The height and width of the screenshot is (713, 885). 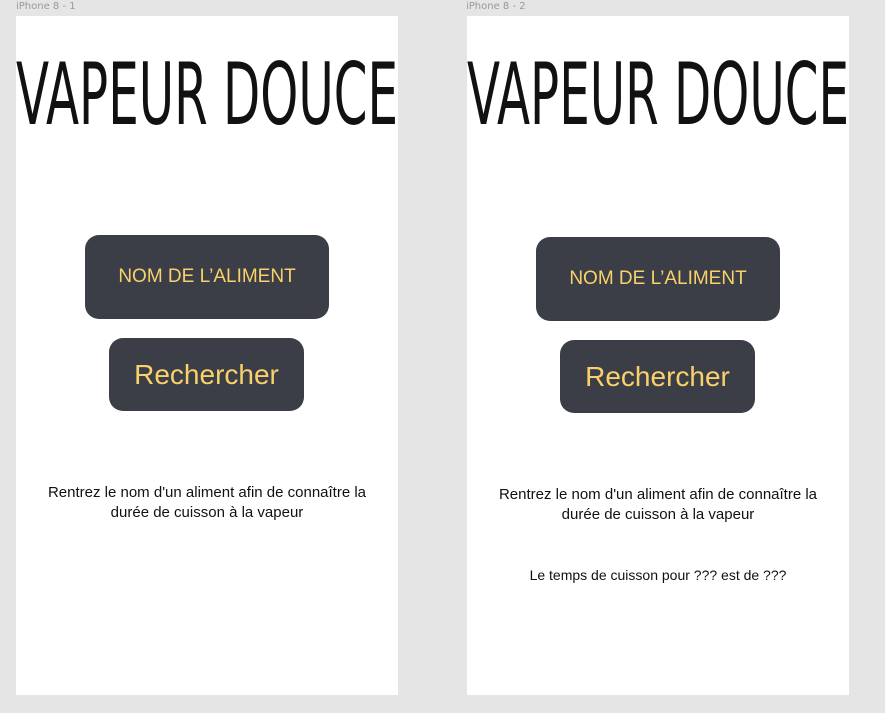 What do you see at coordinates (46, 6) in the screenshot?
I see `artboard-label: iPhone 8 - 1` at bounding box center [46, 6].